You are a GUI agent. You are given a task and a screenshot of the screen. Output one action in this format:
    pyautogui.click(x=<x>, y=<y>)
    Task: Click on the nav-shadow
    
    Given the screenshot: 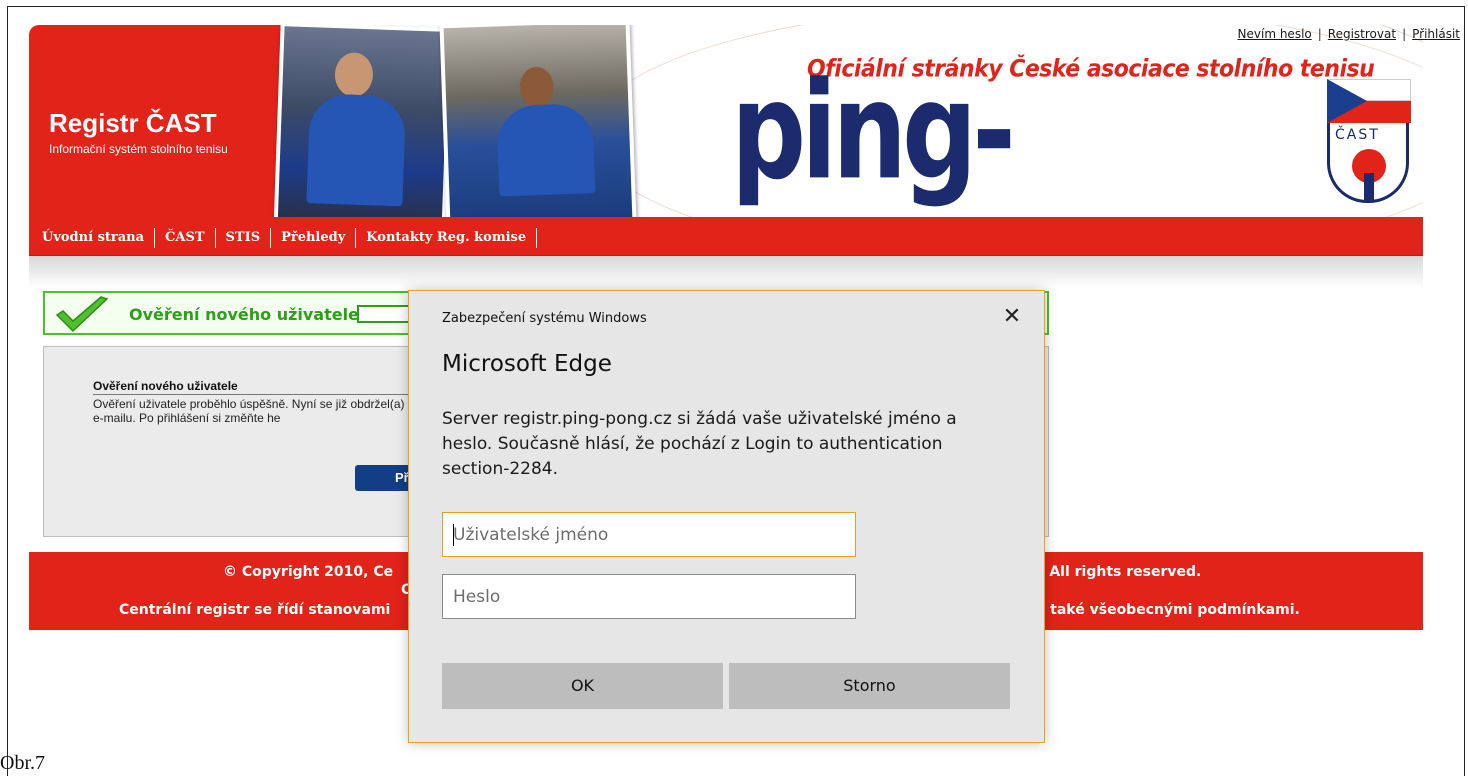 What is the action you would take?
    pyautogui.click(x=726, y=272)
    